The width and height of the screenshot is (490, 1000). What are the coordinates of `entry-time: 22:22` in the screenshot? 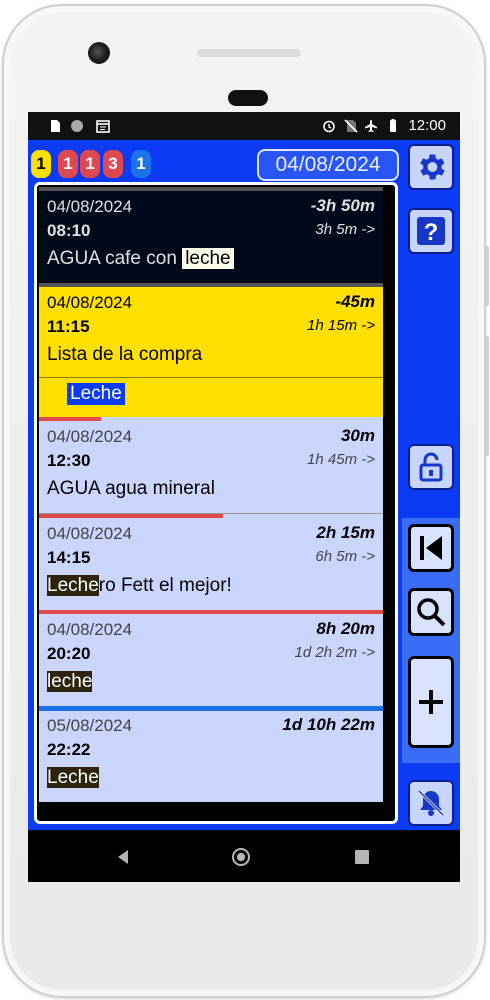 It's located at (69, 749).